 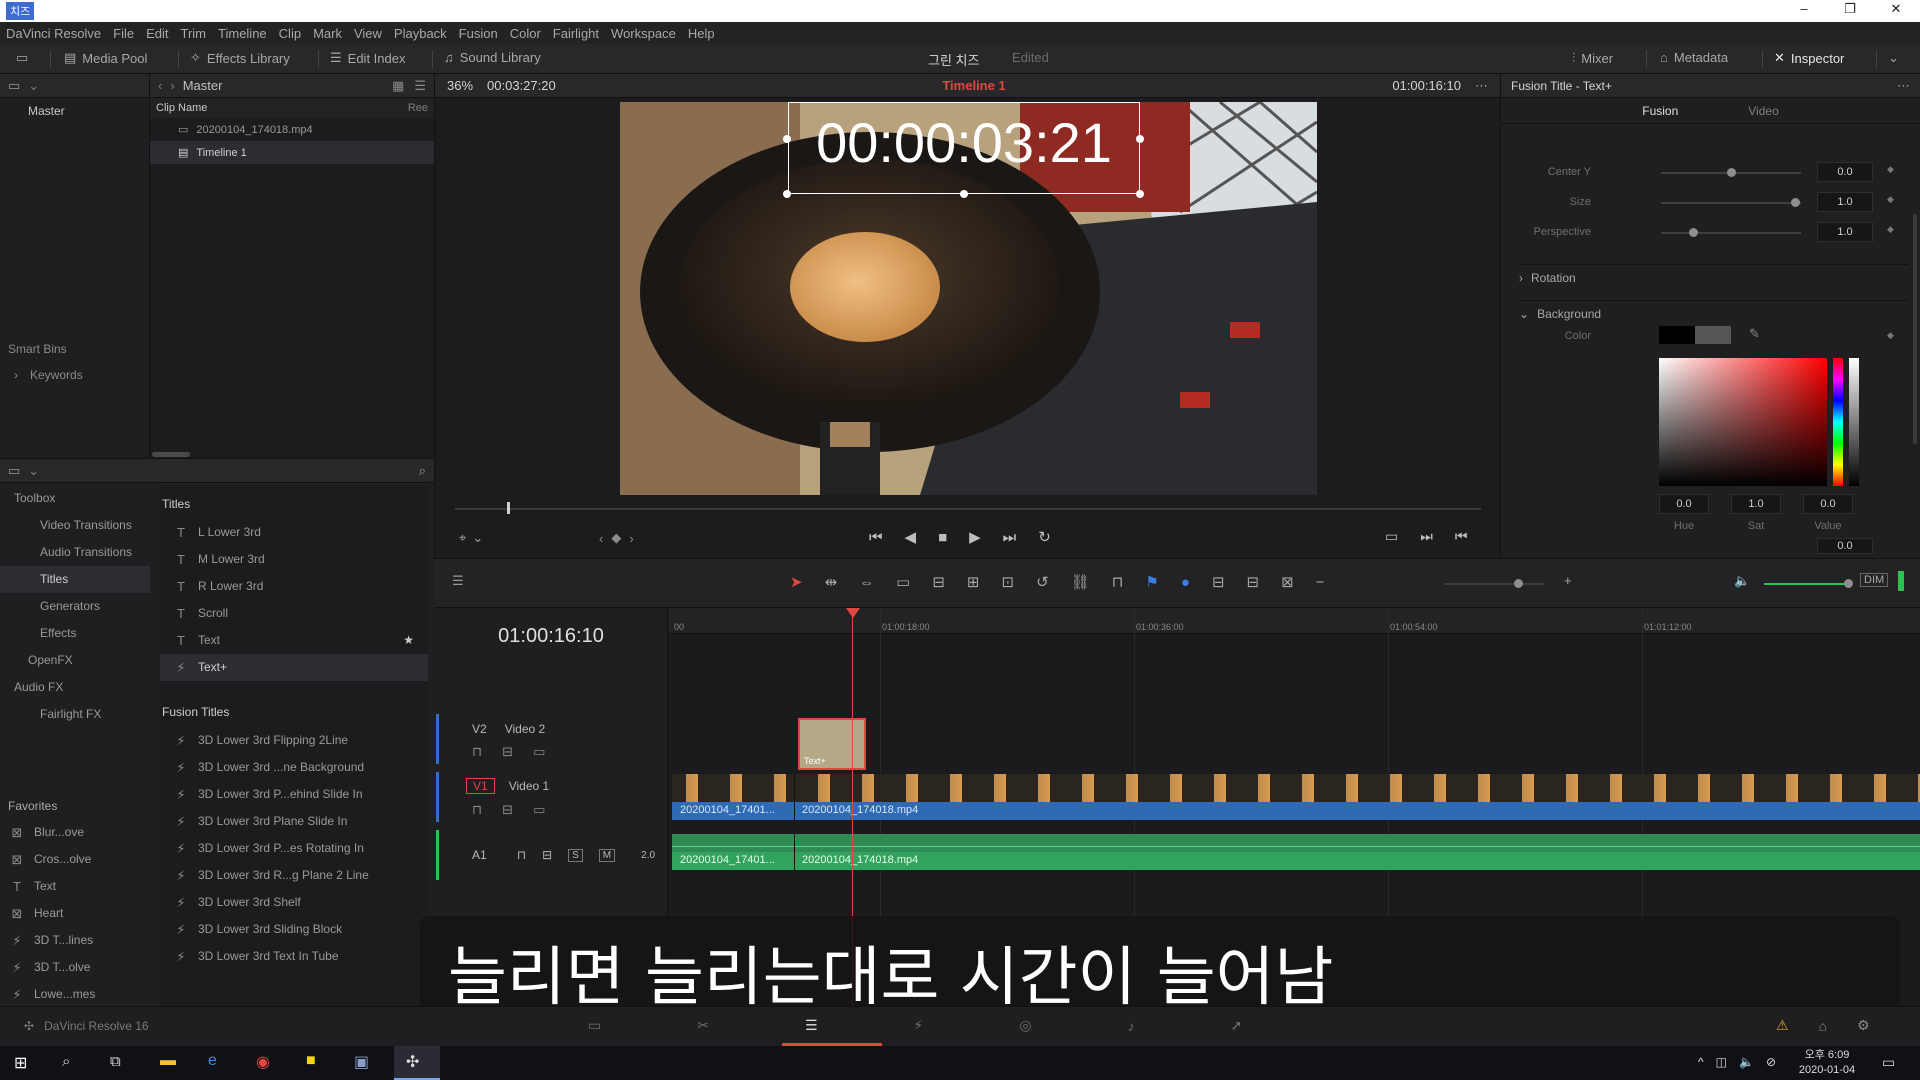 I want to click on timeline-selector: Timeline 1, so click(x=973, y=85).